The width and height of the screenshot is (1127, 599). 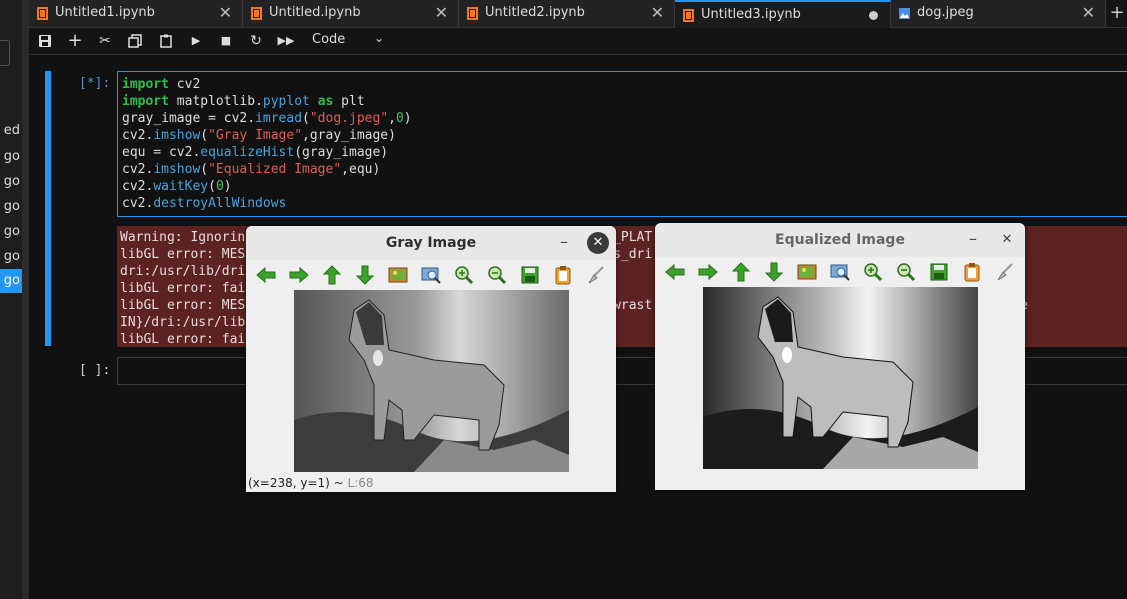 I want to click on paste-icon, so click(x=166, y=41).